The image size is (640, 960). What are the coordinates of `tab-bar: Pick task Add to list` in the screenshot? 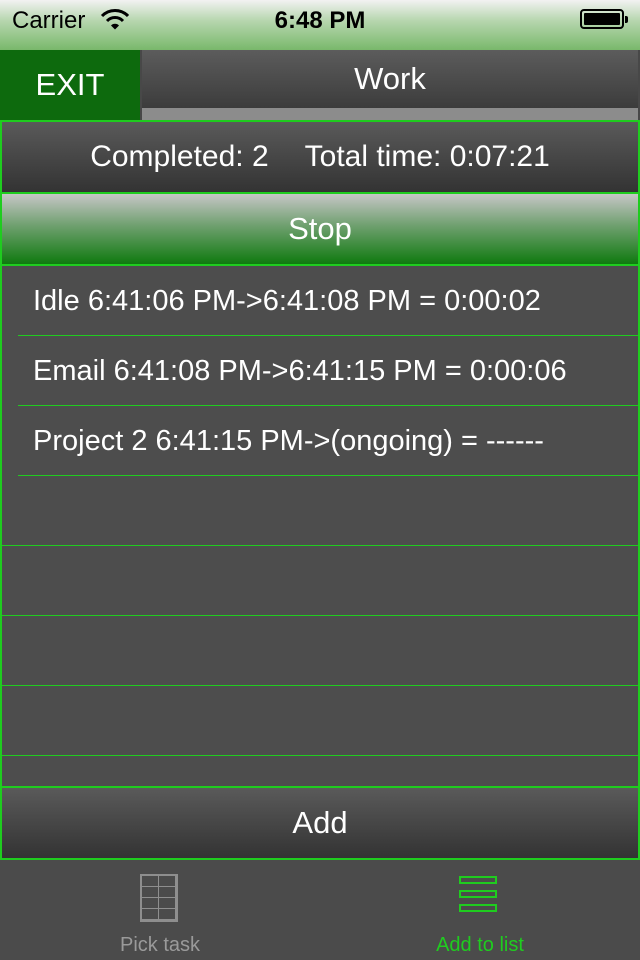 It's located at (320, 910).